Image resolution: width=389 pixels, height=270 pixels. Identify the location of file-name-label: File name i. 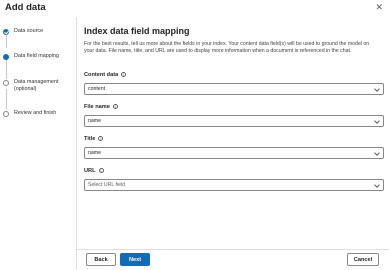
(101, 107).